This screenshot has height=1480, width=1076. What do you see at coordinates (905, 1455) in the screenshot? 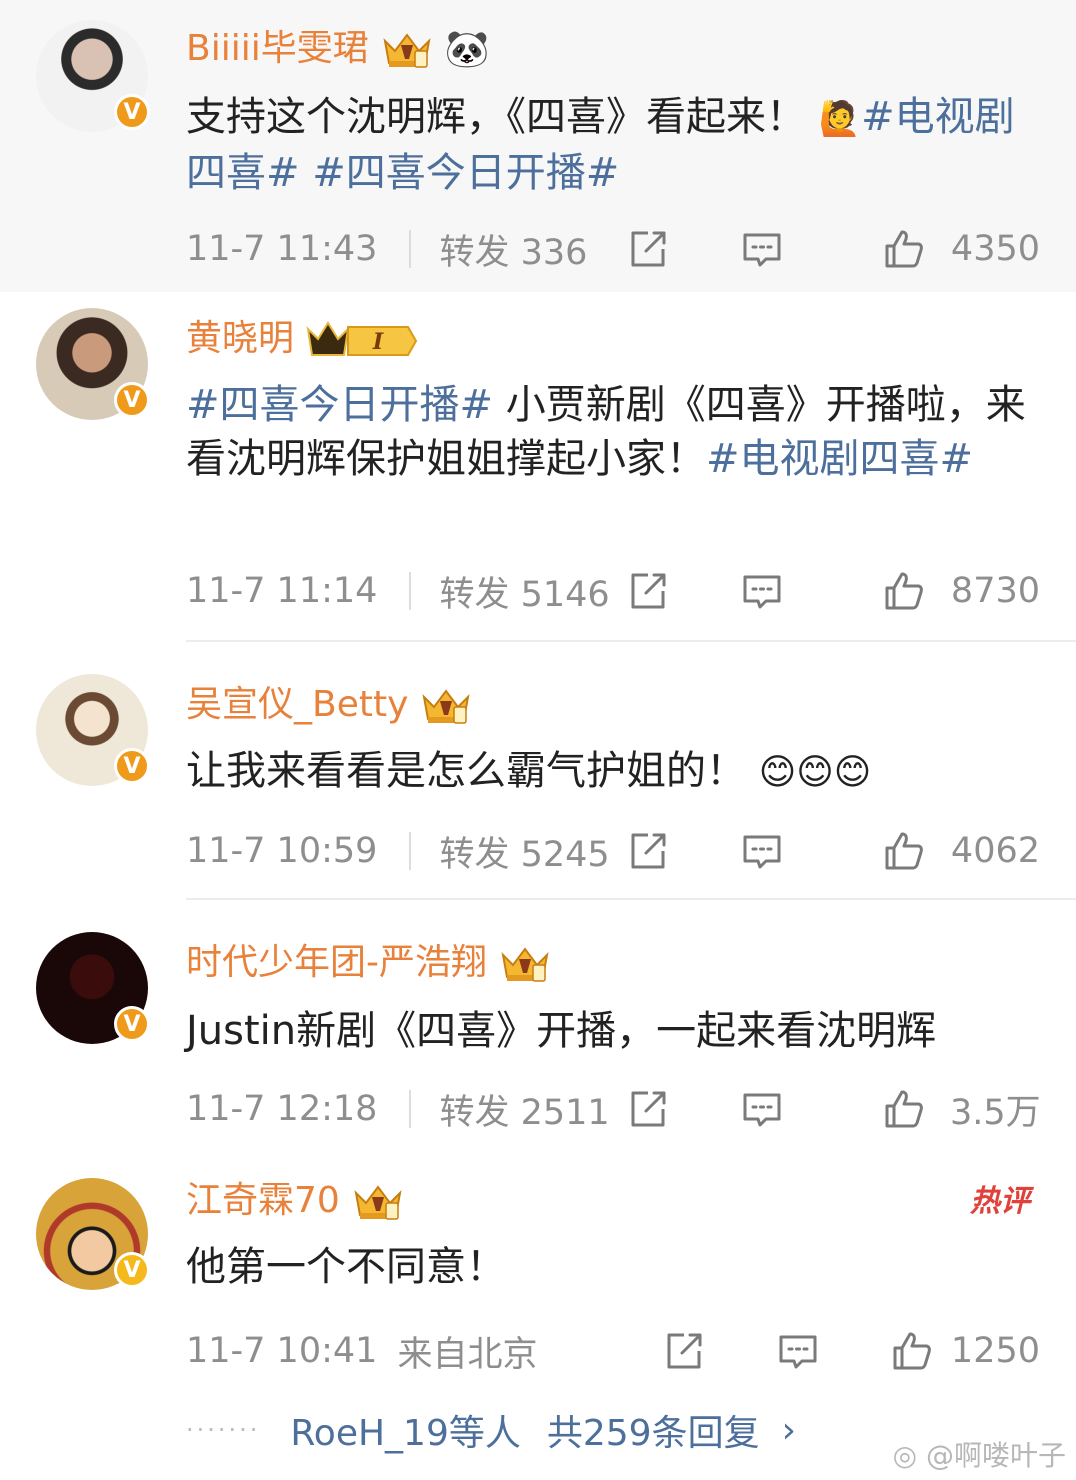
I see `weibo-logo-icon: ◎` at bounding box center [905, 1455].